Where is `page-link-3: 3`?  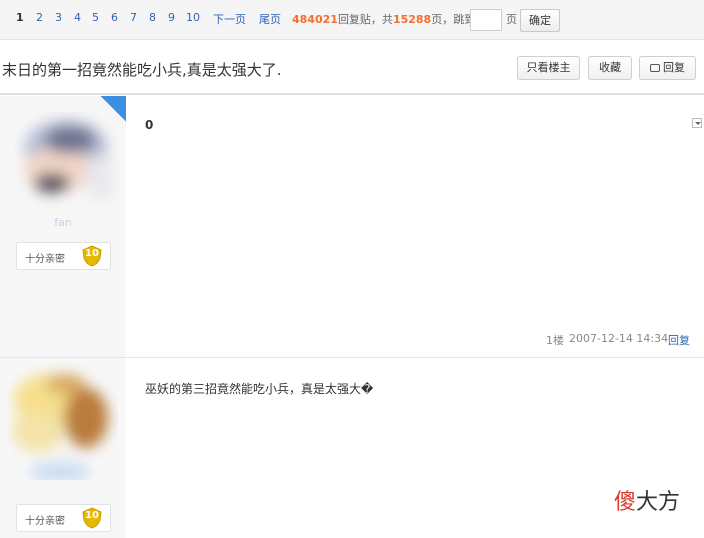
page-link-3: 3 is located at coordinates (58, 17).